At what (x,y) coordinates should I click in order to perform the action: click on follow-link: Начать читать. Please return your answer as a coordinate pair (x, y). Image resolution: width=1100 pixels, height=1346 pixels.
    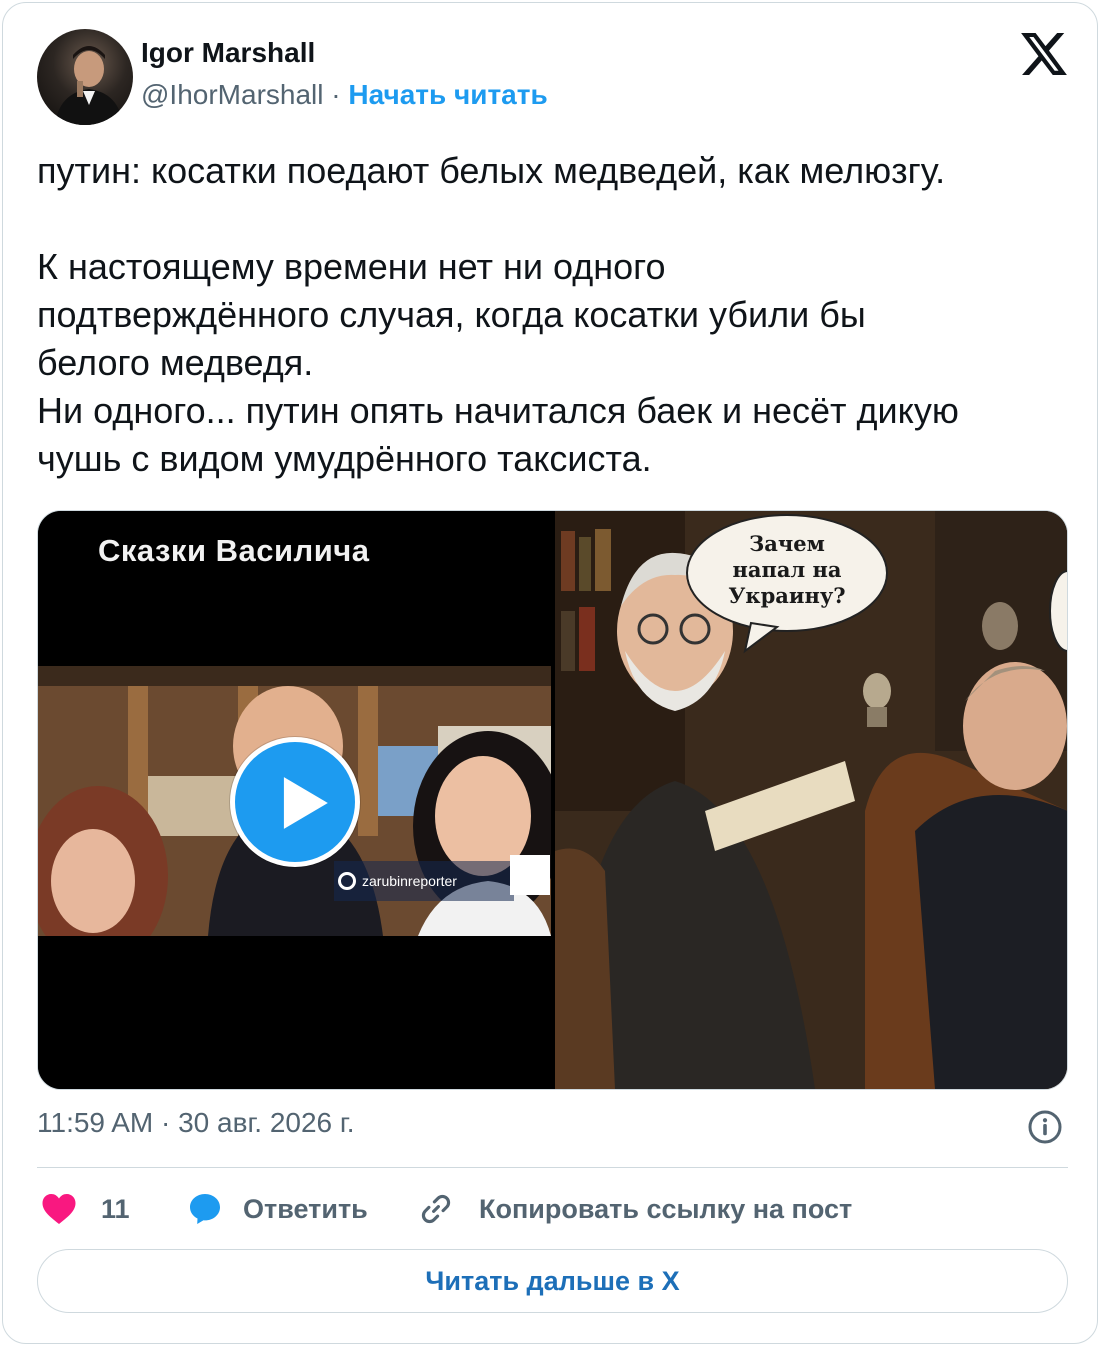
    Looking at the image, I should click on (447, 94).